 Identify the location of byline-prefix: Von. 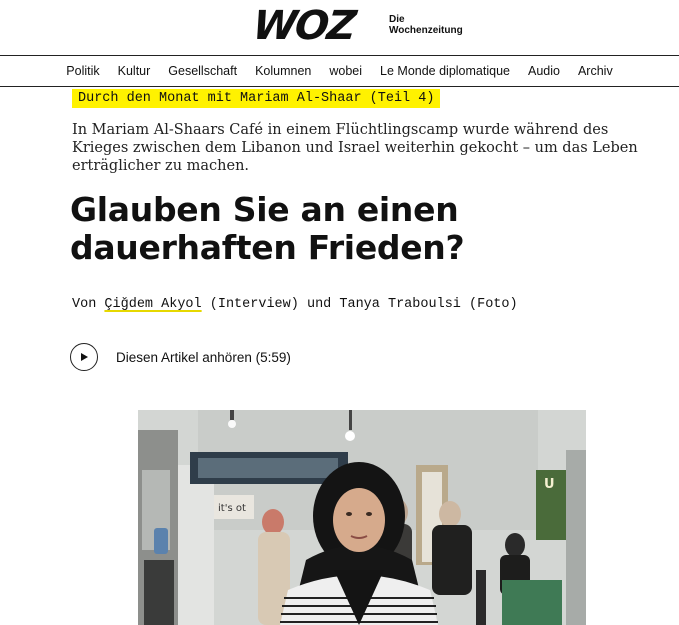
(84, 304).